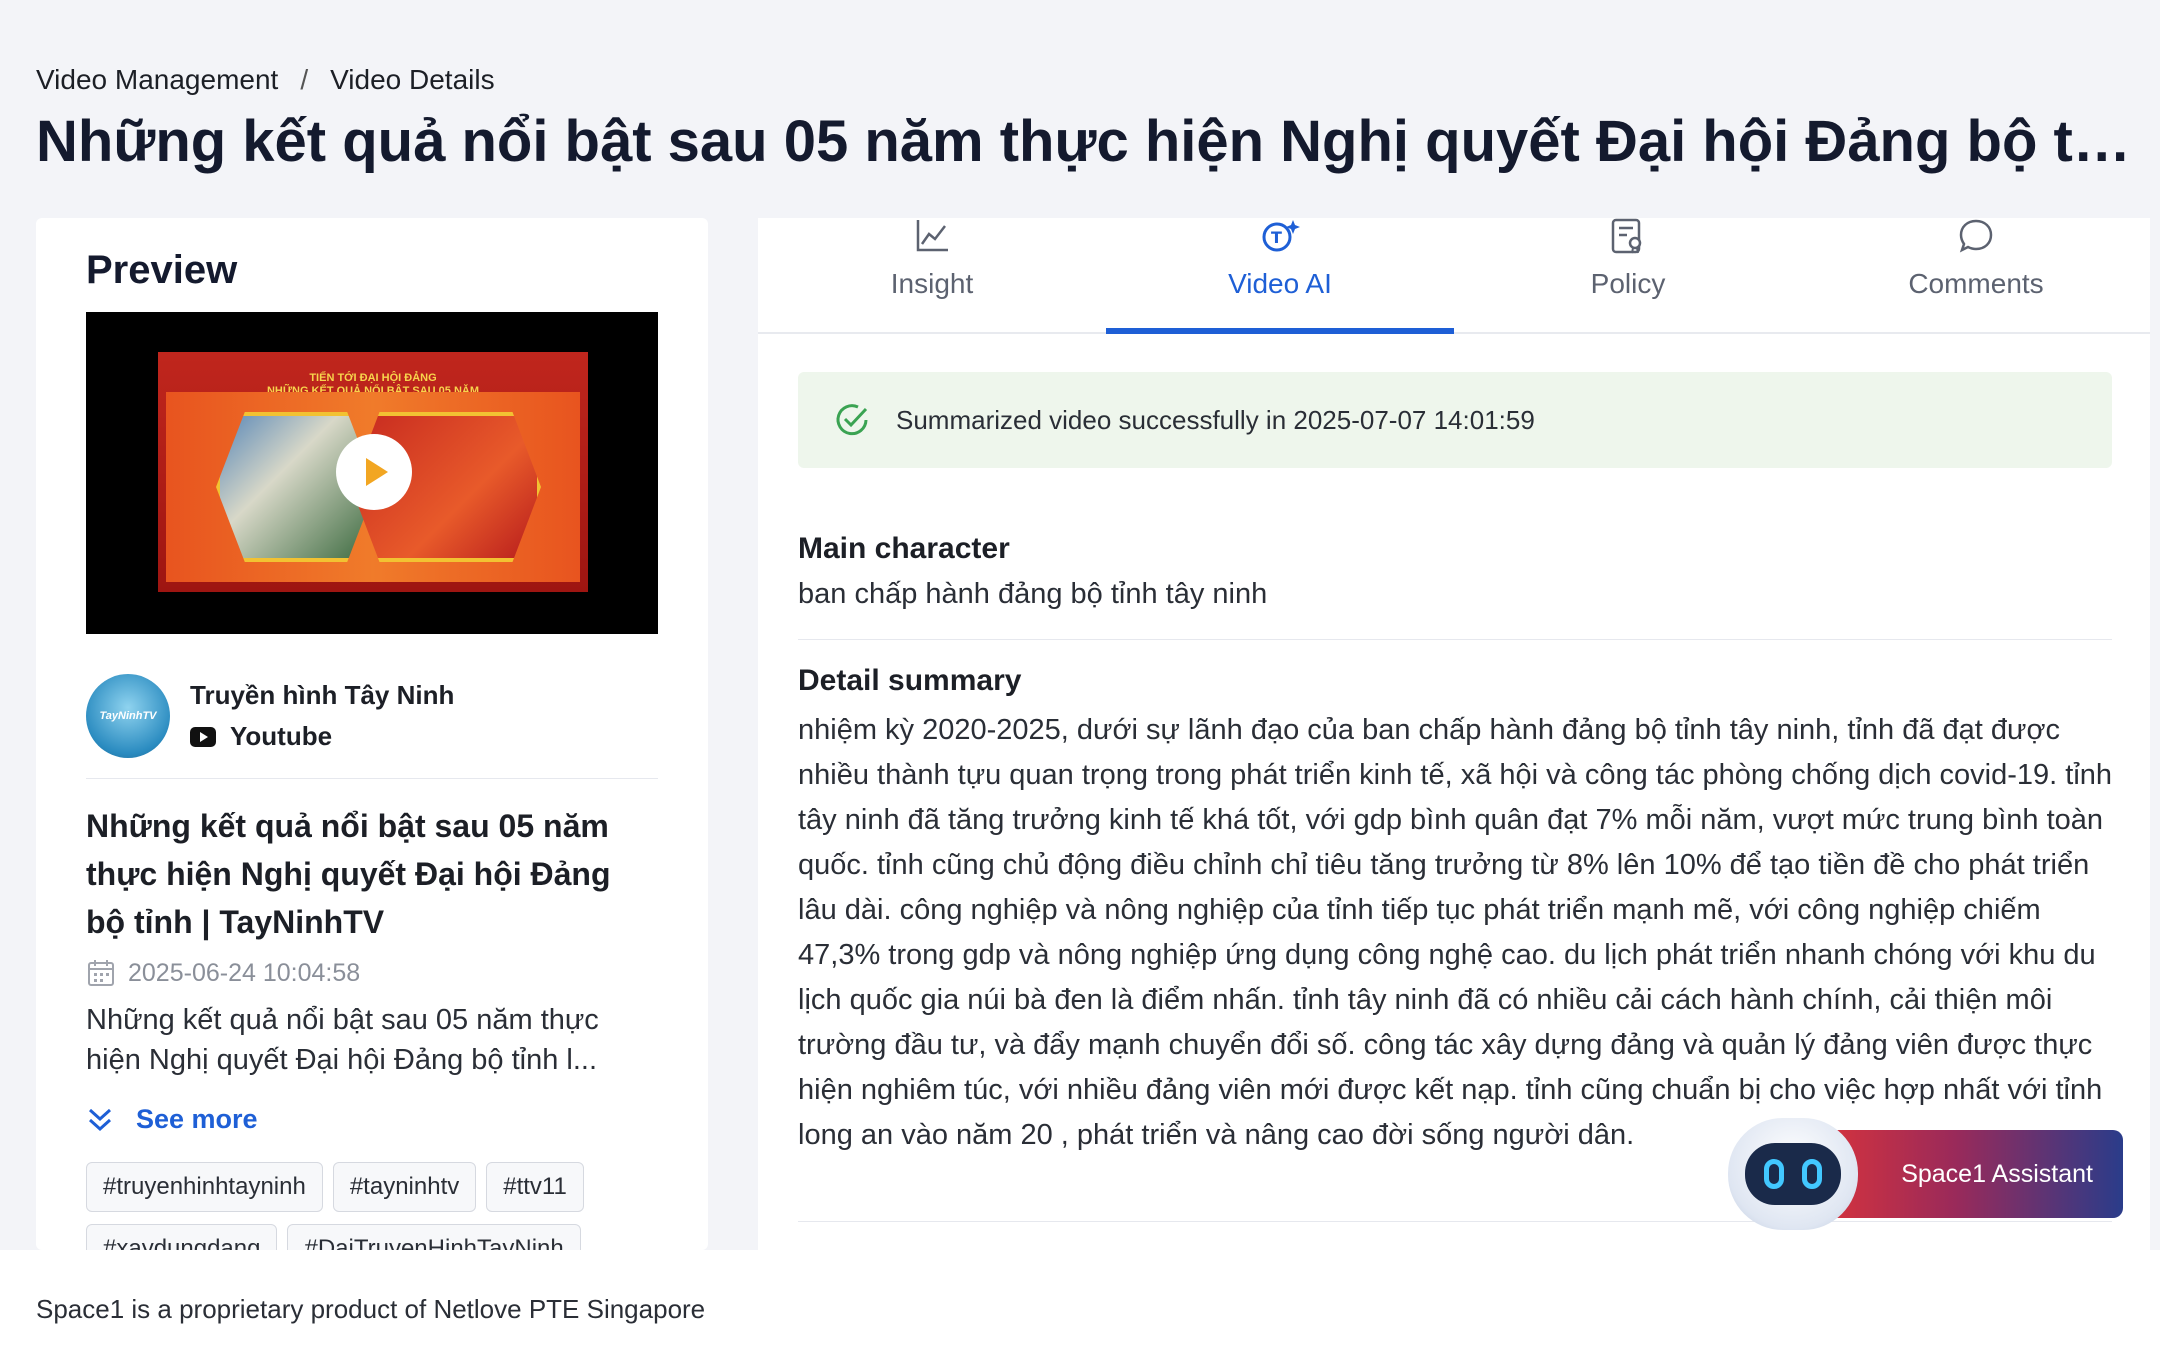 The image size is (2160, 1350). What do you see at coordinates (197, 1119) in the screenshot?
I see `see-more-label: See more` at bounding box center [197, 1119].